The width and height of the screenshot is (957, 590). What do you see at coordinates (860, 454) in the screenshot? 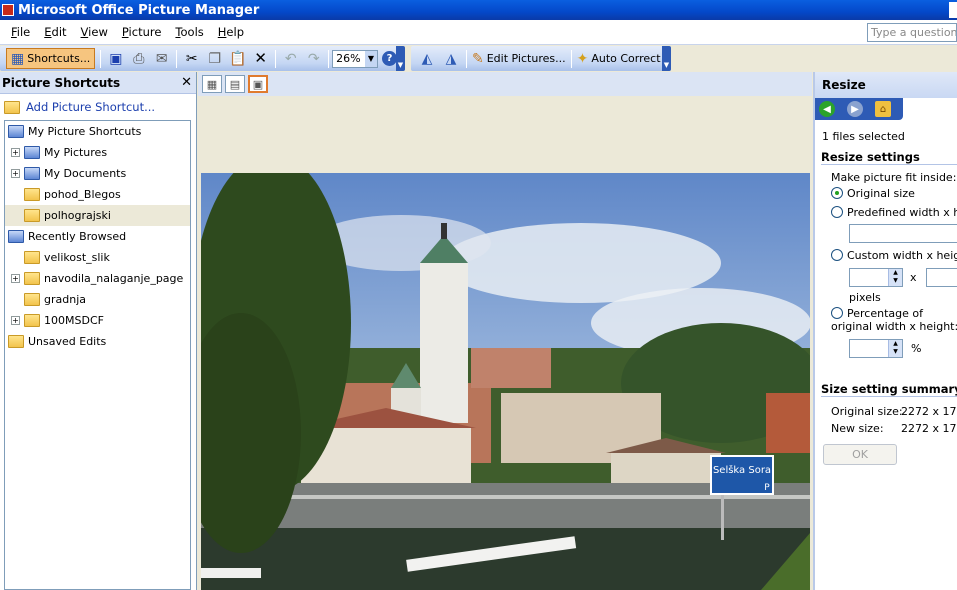
I see `ok-button: OK` at bounding box center [860, 454].